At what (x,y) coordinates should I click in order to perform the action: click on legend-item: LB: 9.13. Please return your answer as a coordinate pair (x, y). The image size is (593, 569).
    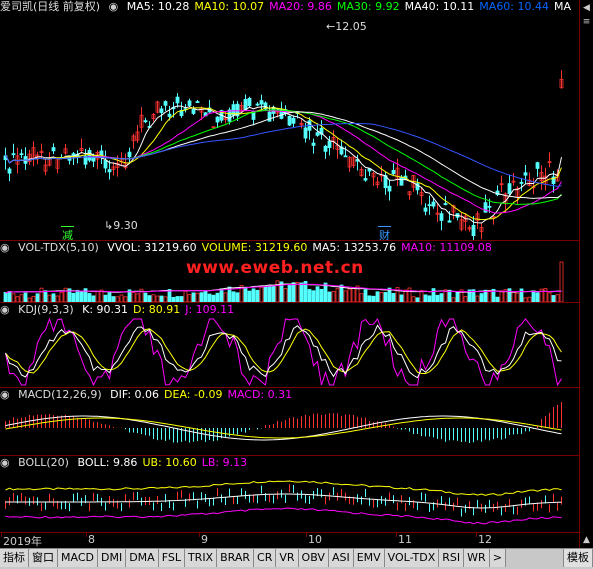
    Looking at the image, I should click on (224, 462).